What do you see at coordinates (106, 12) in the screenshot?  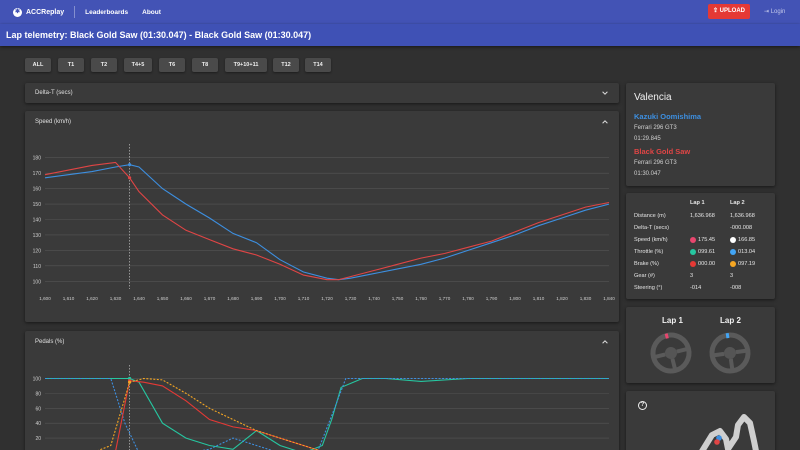 I see `nav-leaderboards: Leaderboards` at bounding box center [106, 12].